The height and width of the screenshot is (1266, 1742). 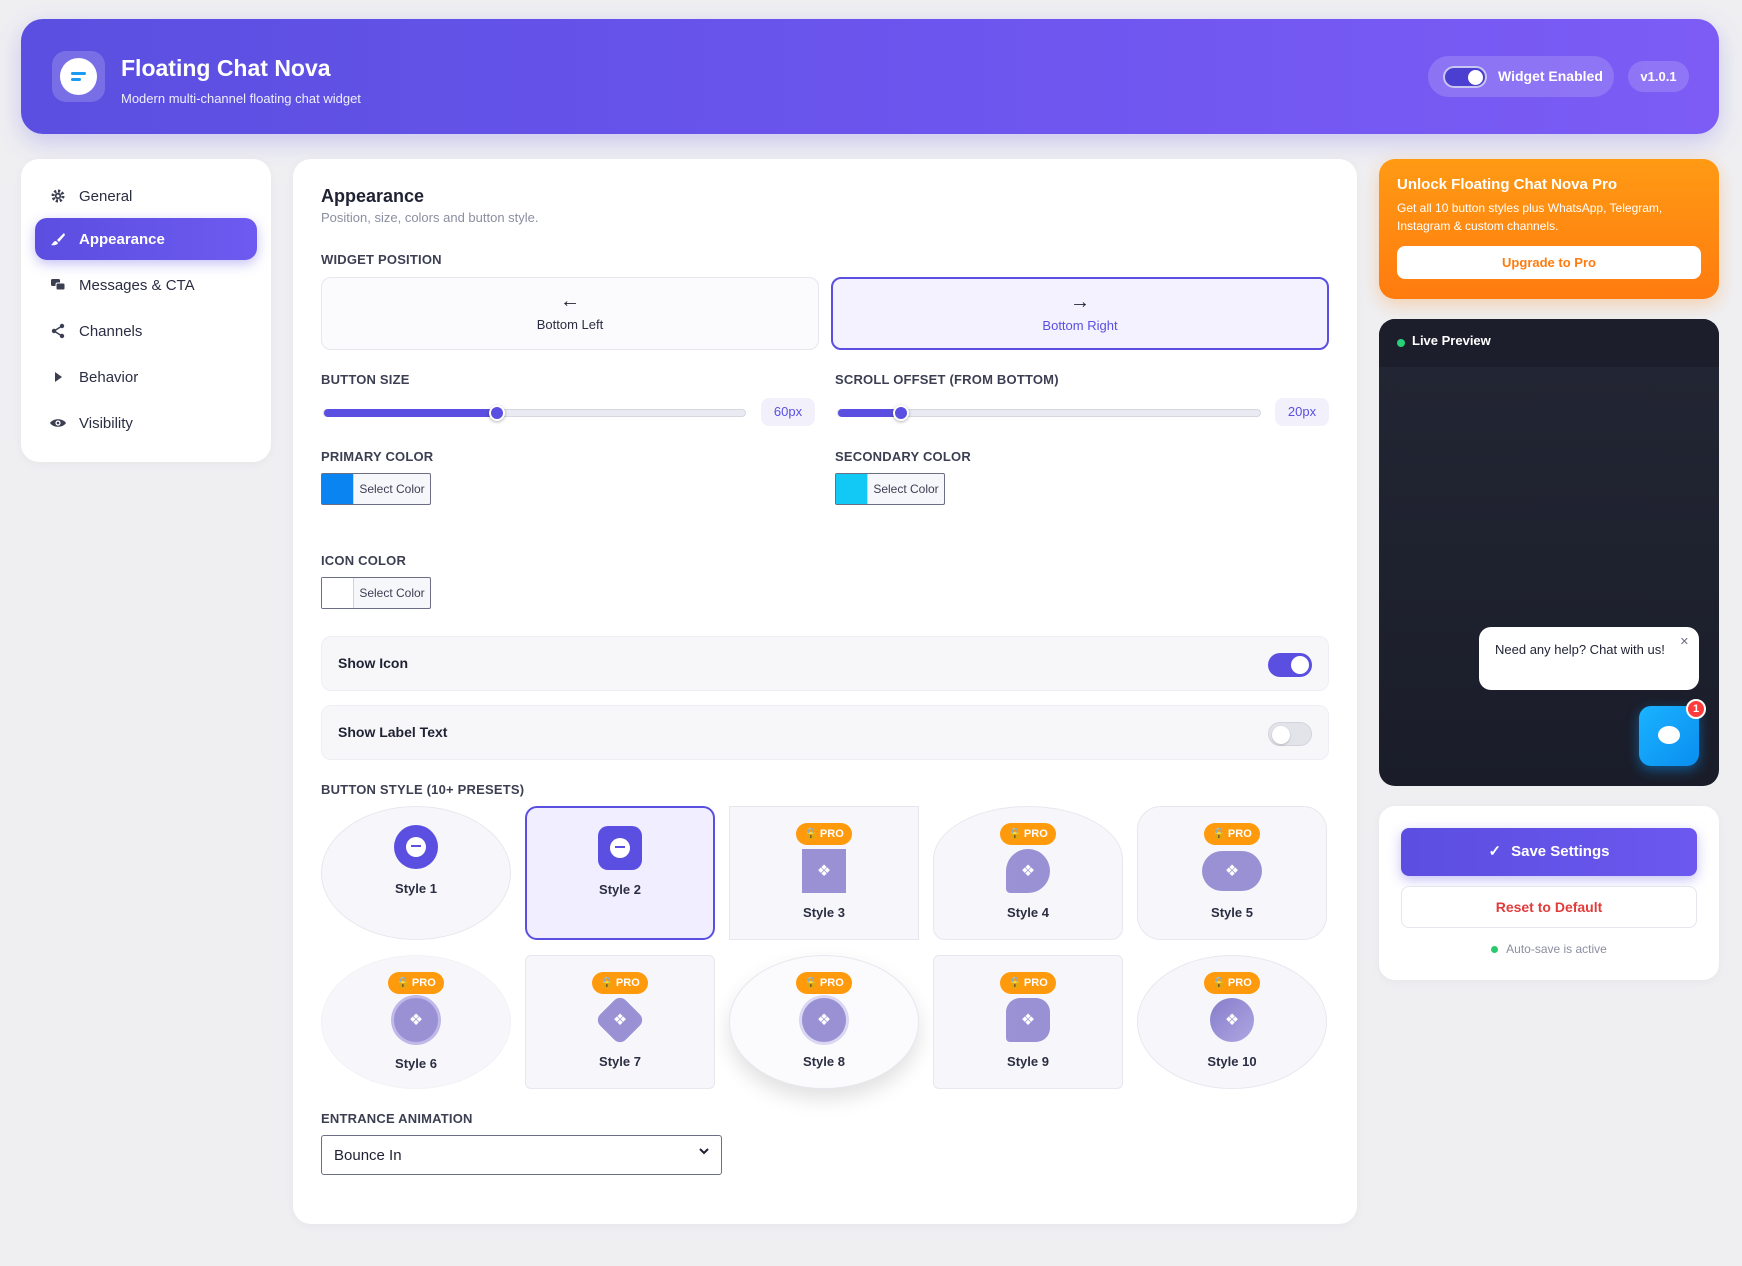 I want to click on sidebar-item-channels: Channels, so click(x=146, y=331).